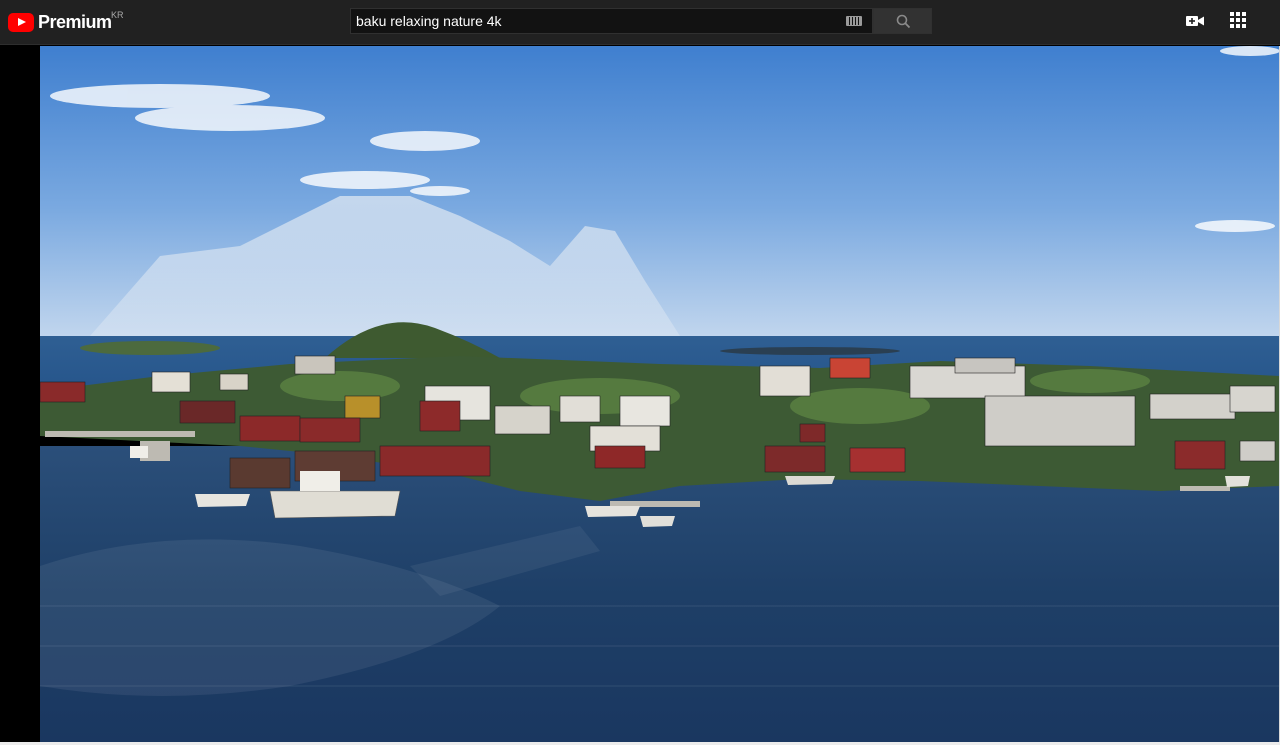 The width and height of the screenshot is (1280, 745). I want to click on youtube-play-icon, so click(21, 22).